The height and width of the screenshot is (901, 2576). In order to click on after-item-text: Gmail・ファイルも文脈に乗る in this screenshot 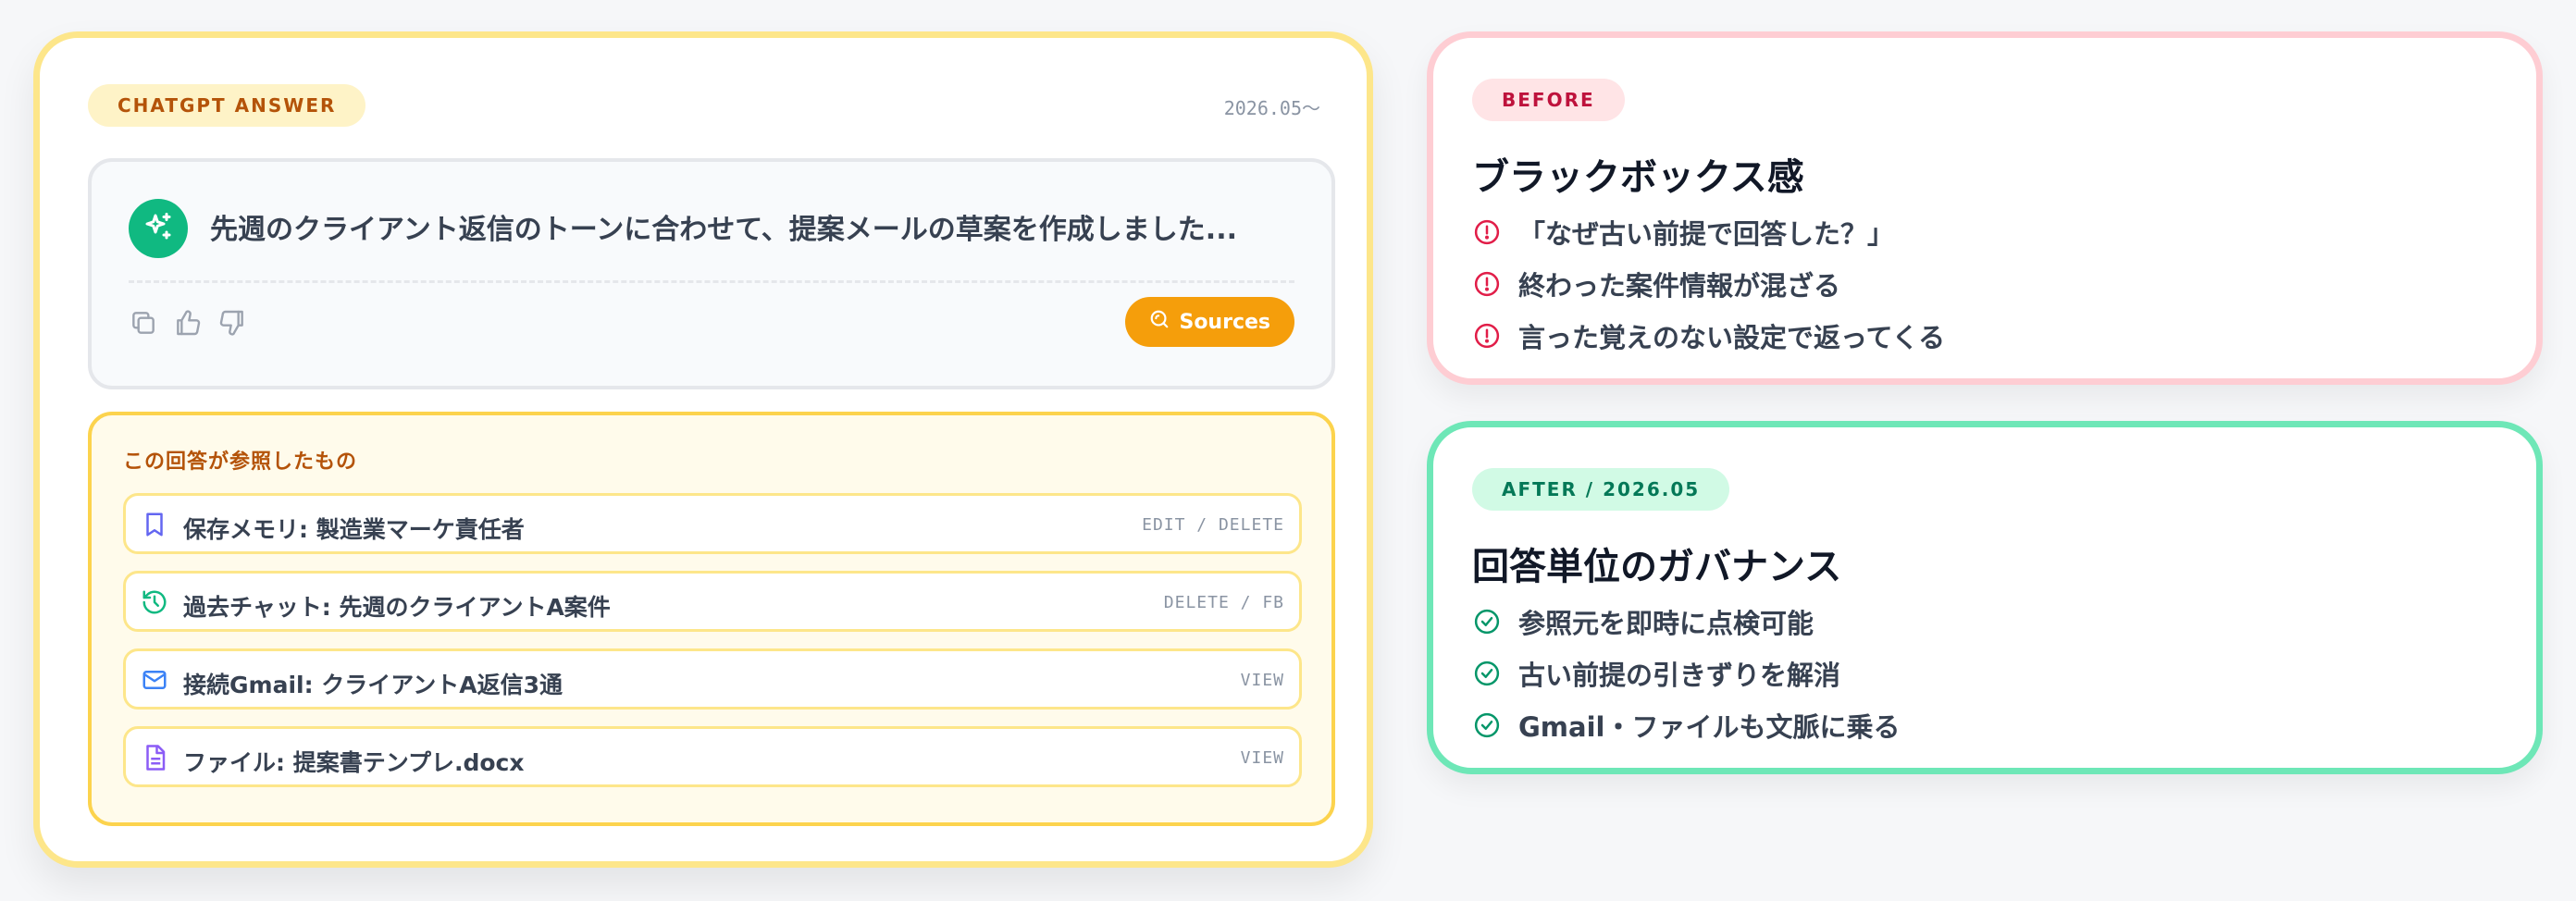, I will do `click(1710, 727)`.